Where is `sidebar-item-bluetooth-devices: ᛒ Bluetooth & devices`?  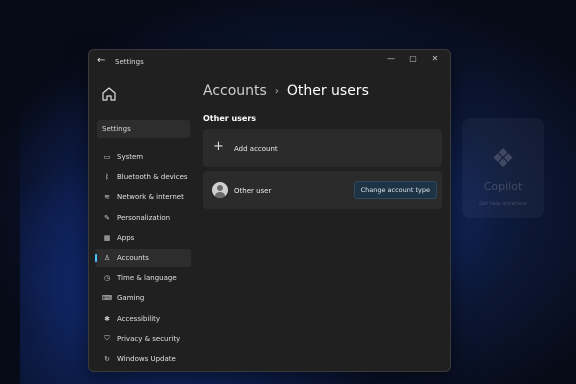 sidebar-item-bluetooth-devices: ᛒ Bluetooth & devices is located at coordinates (143, 177).